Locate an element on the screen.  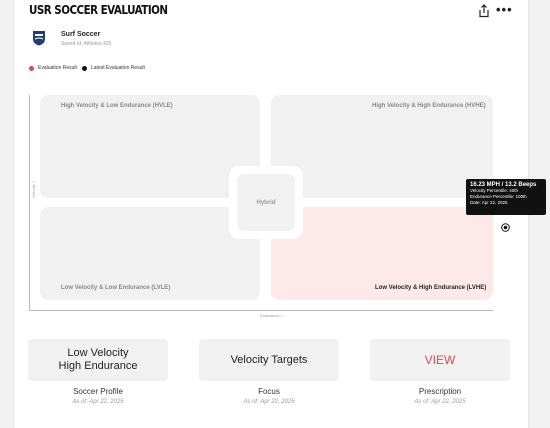
team-name: Surf Soccer is located at coordinates (81, 34).